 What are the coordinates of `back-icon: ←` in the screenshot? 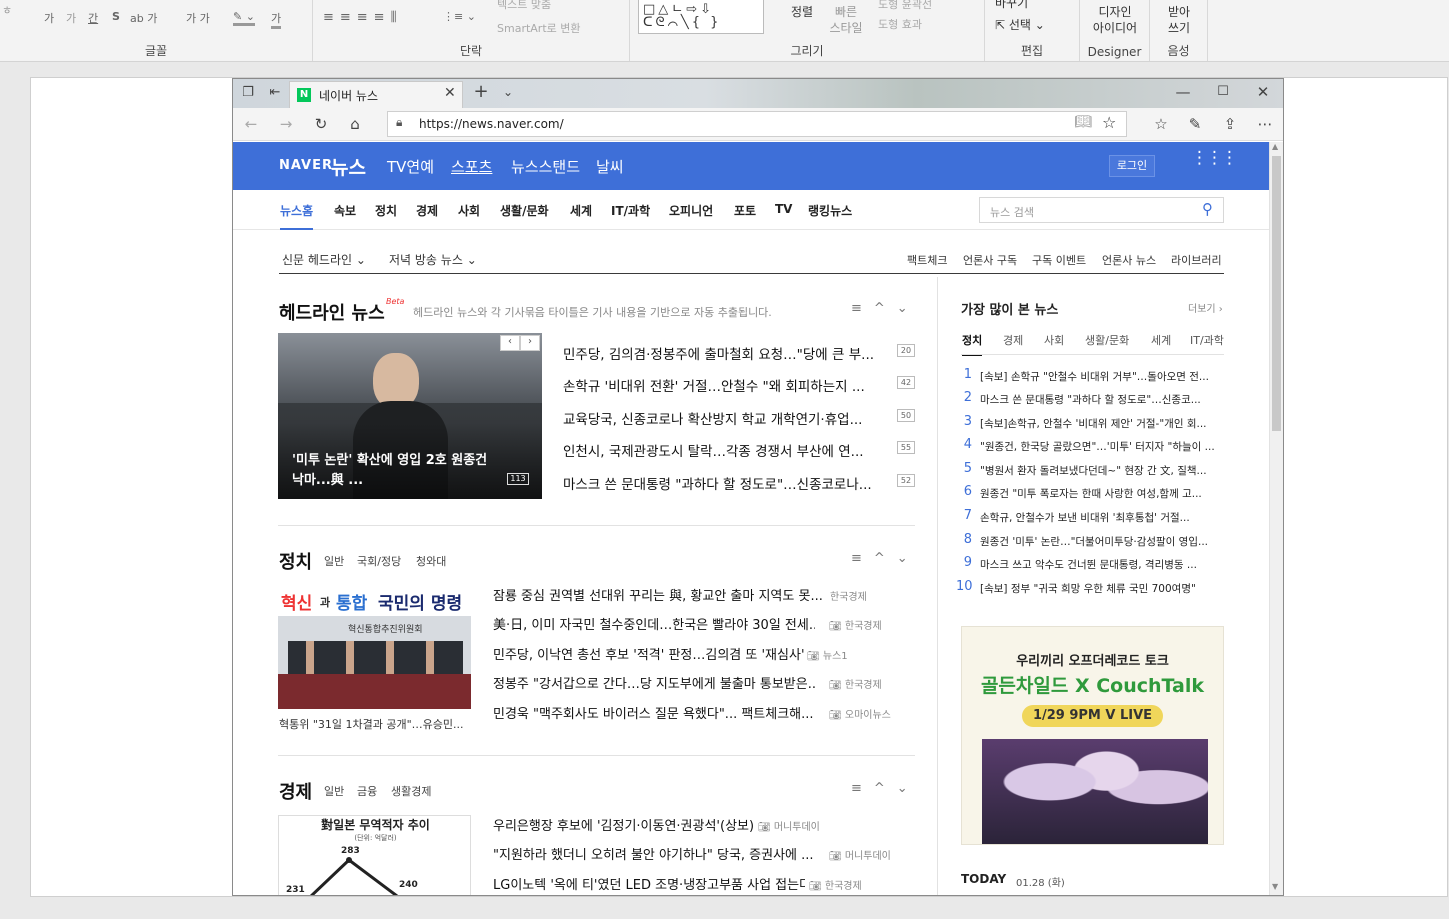 It's located at (251, 124).